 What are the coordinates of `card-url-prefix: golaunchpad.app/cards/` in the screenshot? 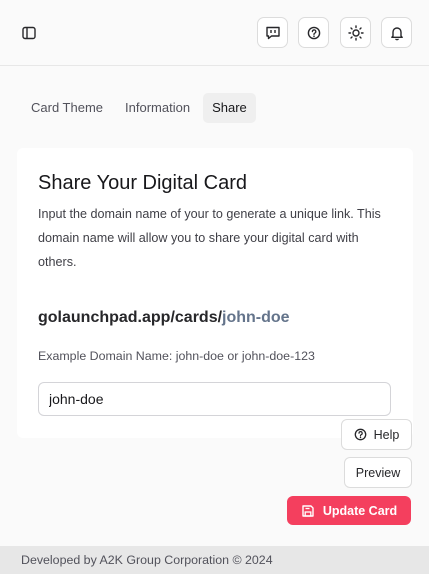 It's located at (130, 317).